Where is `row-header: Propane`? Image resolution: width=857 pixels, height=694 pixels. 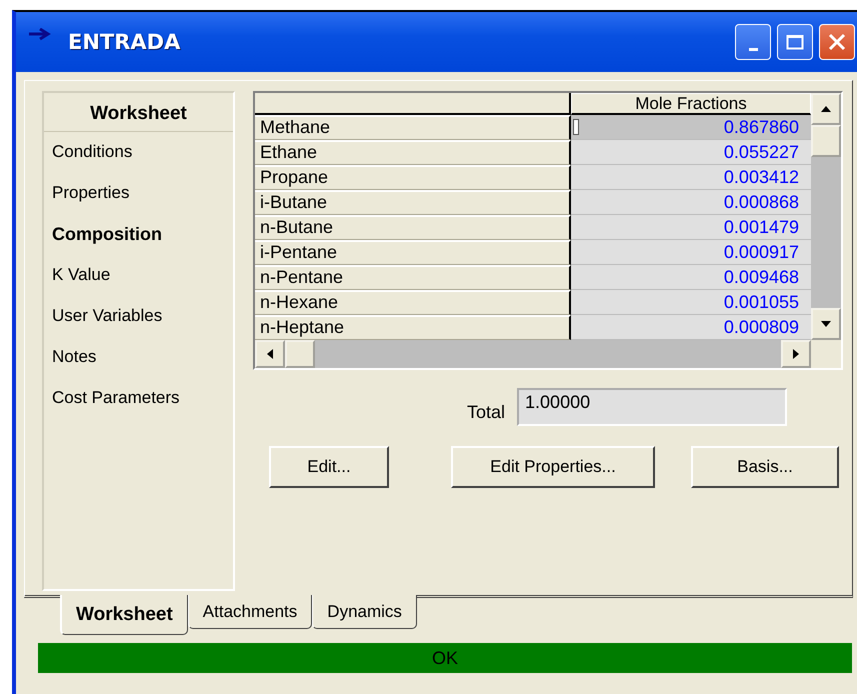
row-header: Propane is located at coordinates (413, 177).